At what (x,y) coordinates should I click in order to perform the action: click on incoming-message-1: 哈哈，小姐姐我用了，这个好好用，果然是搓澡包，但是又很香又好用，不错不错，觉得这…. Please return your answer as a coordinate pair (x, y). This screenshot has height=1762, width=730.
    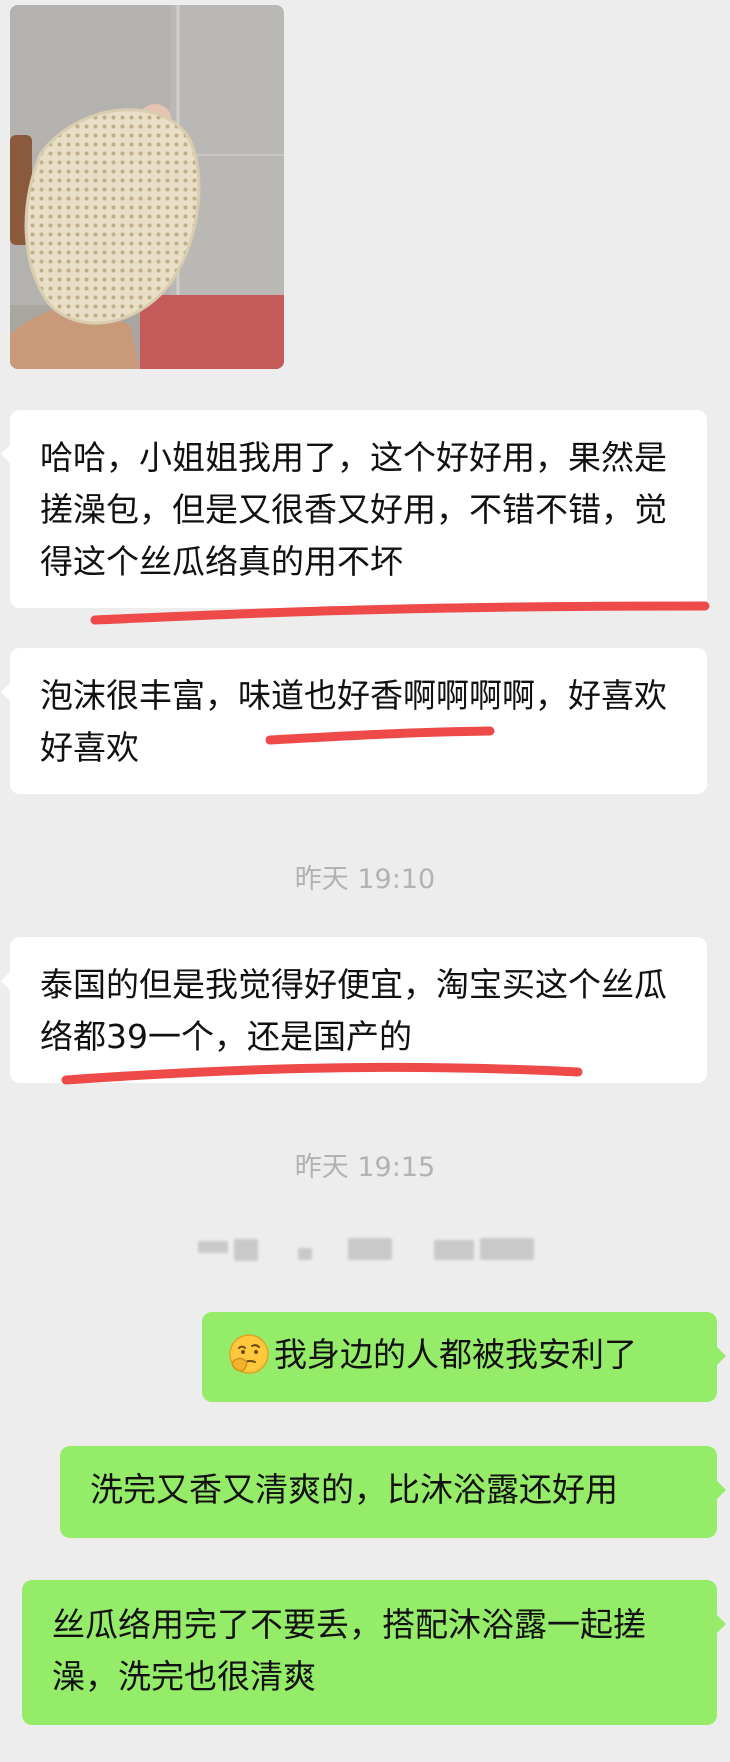
    Looking at the image, I should click on (354, 509).